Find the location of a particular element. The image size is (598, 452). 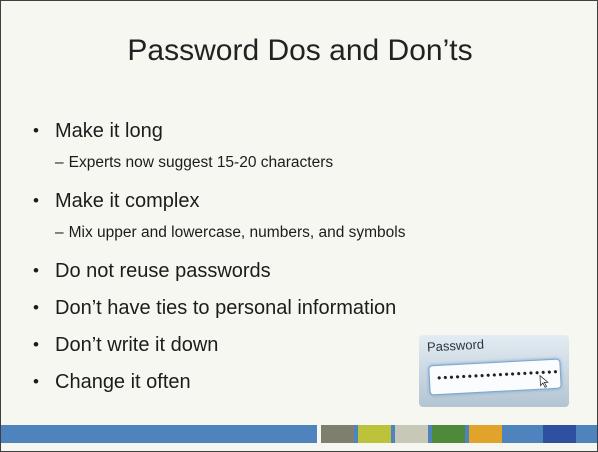

swatch-gray is located at coordinates (337, 434).